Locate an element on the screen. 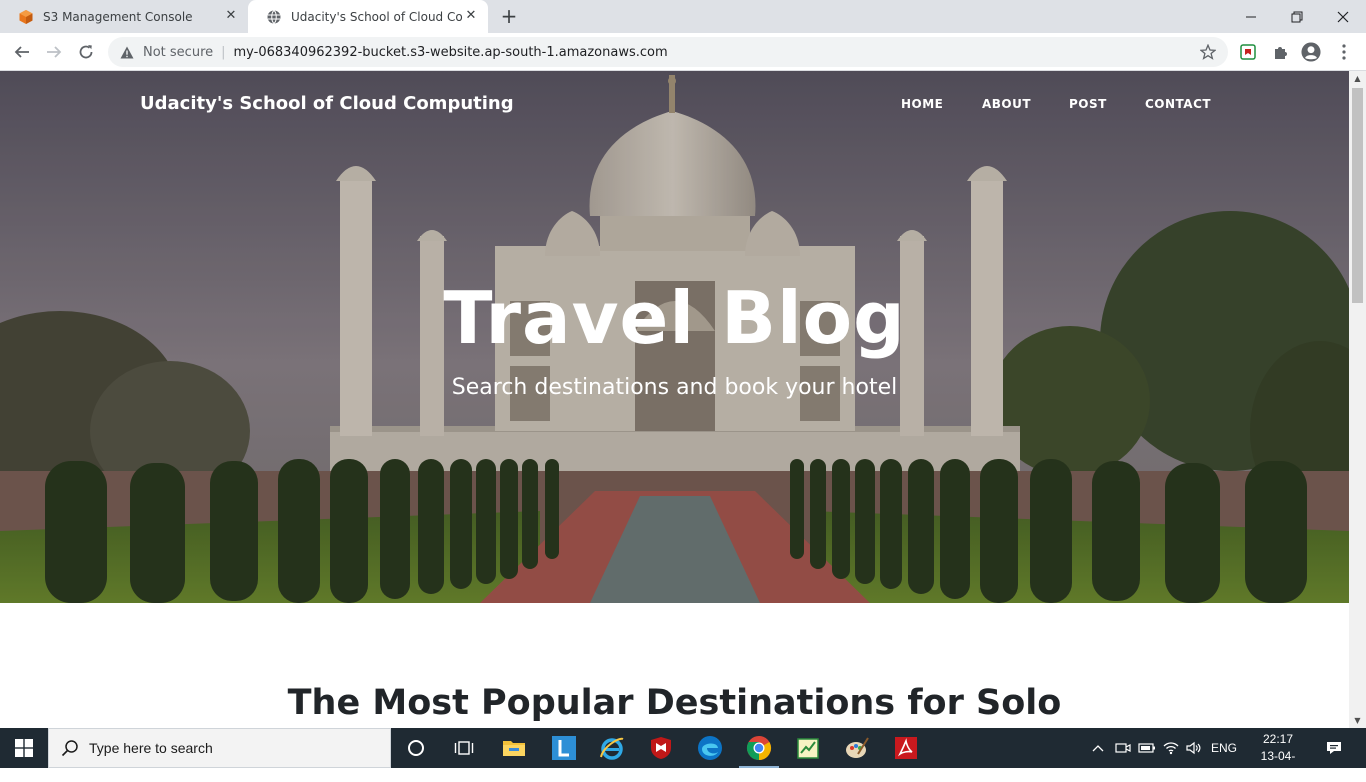 Image resolution: width=1366 pixels, height=782 pixels. taskbar-clock: 22:17 13-04-2021 is located at coordinates (1278, 756).